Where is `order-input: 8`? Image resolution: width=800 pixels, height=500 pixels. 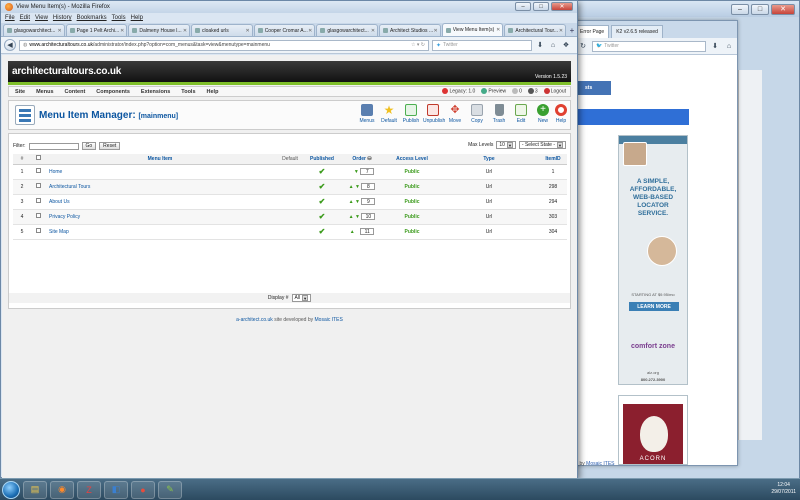
order-input: 8 is located at coordinates (368, 186).